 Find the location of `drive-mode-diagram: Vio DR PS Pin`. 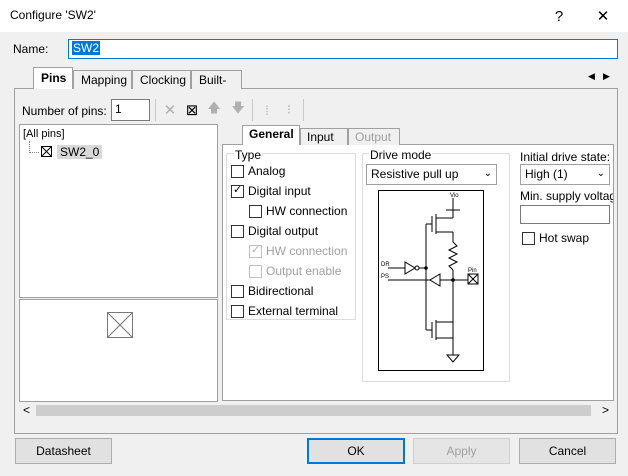

drive-mode-diagram: Vio DR PS Pin is located at coordinates (431, 280).